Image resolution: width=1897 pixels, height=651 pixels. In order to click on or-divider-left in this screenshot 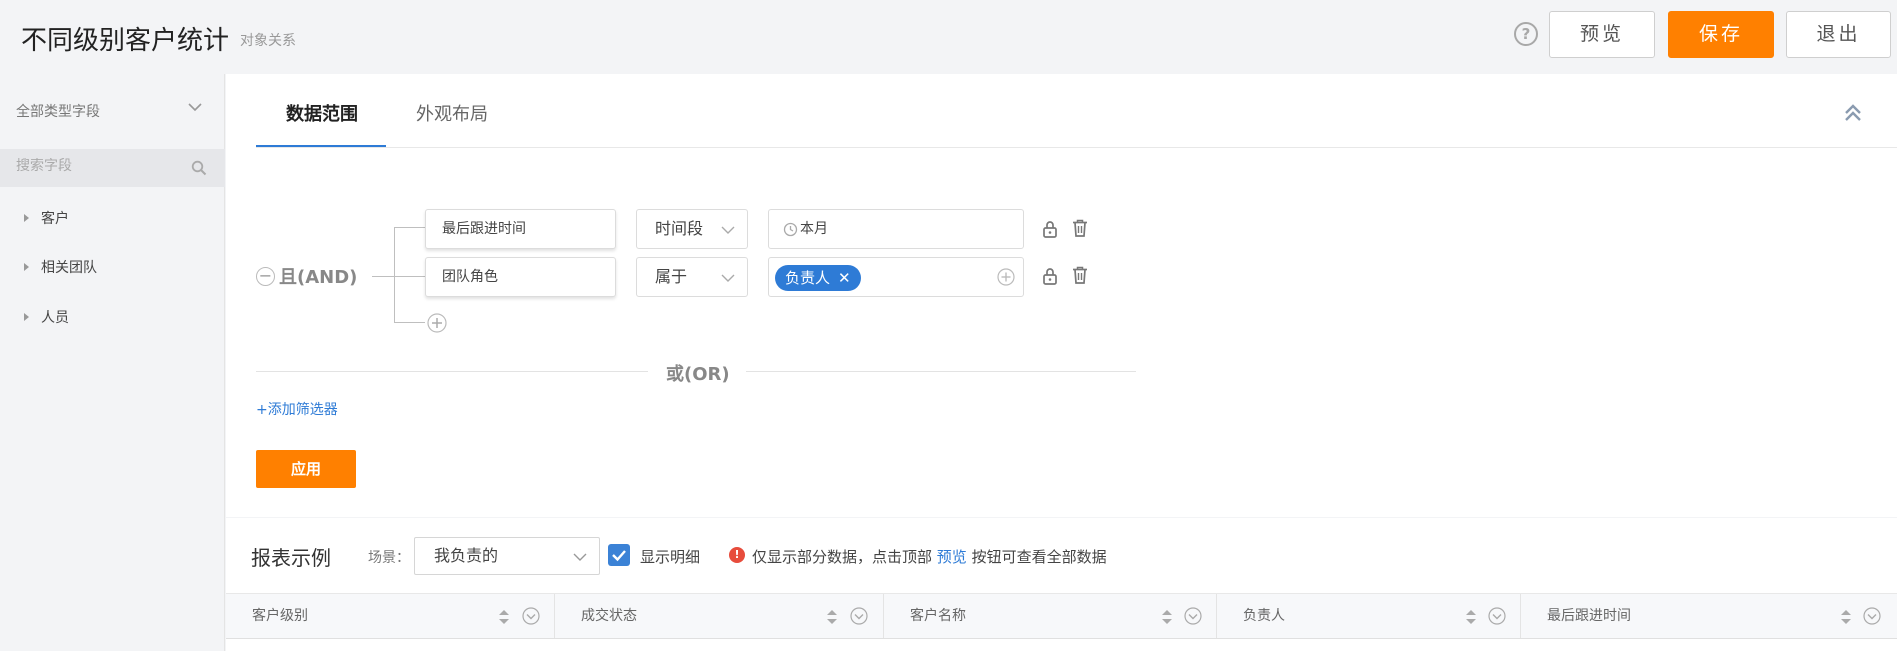, I will do `click(452, 371)`.